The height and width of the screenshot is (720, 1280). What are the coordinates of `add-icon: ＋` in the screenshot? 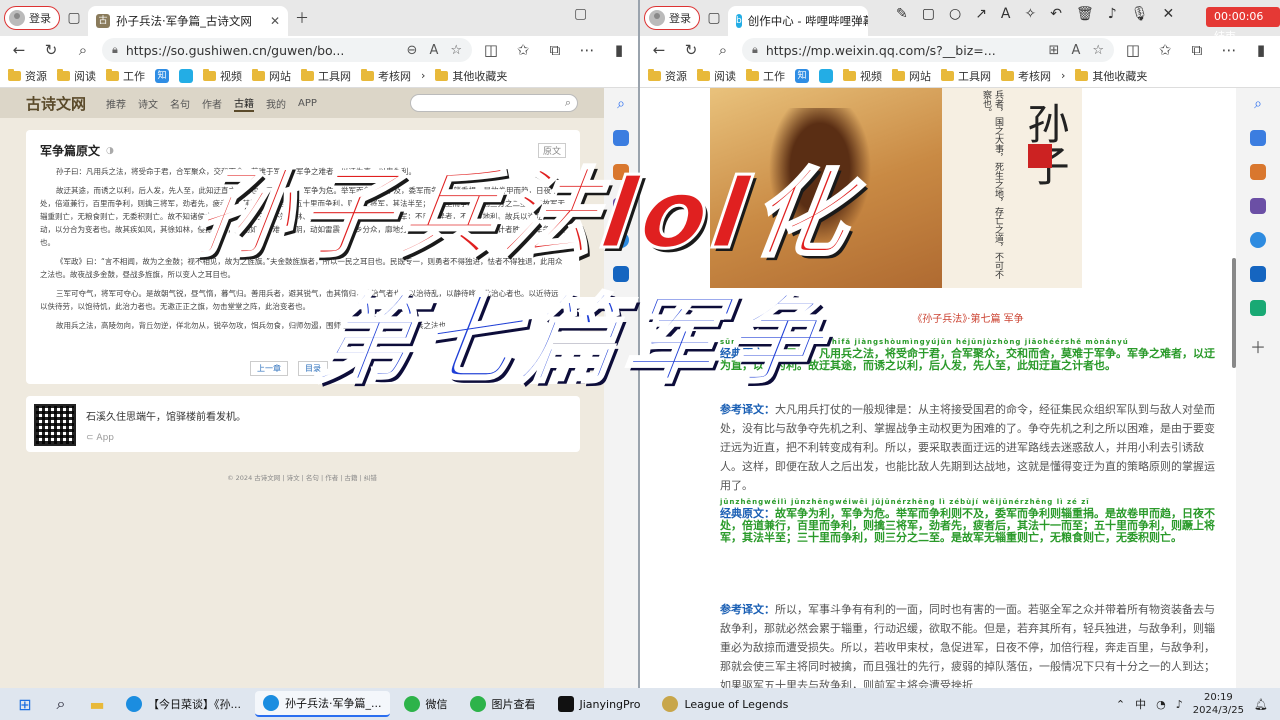 It's located at (1258, 346).